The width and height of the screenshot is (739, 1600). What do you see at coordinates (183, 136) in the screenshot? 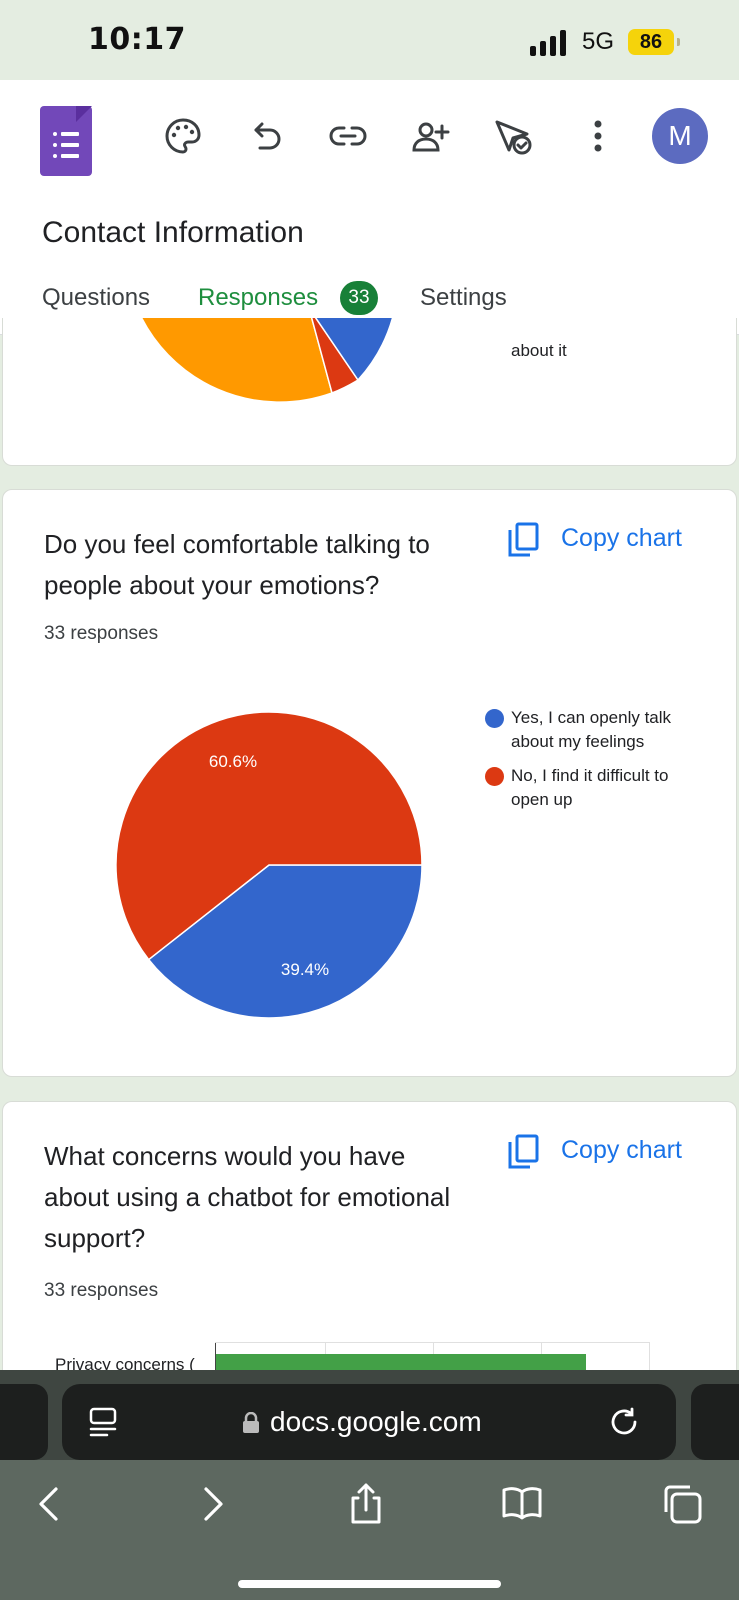
I see `palette-icon` at bounding box center [183, 136].